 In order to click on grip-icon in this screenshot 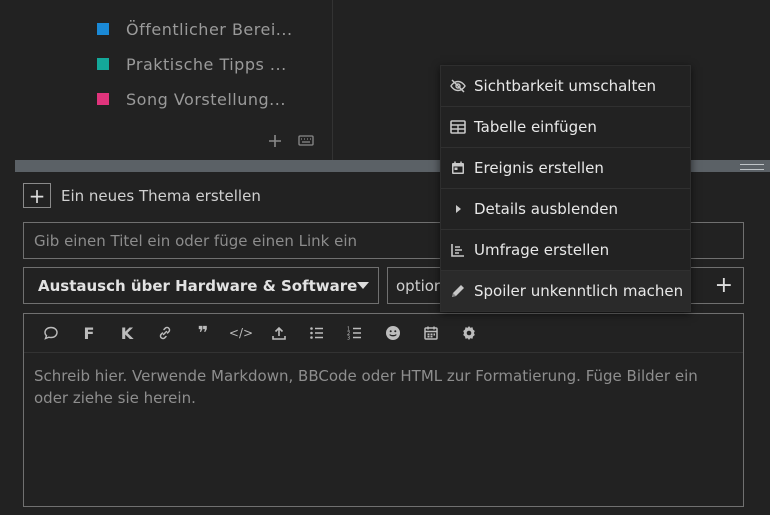, I will do `click(752, 167)`.